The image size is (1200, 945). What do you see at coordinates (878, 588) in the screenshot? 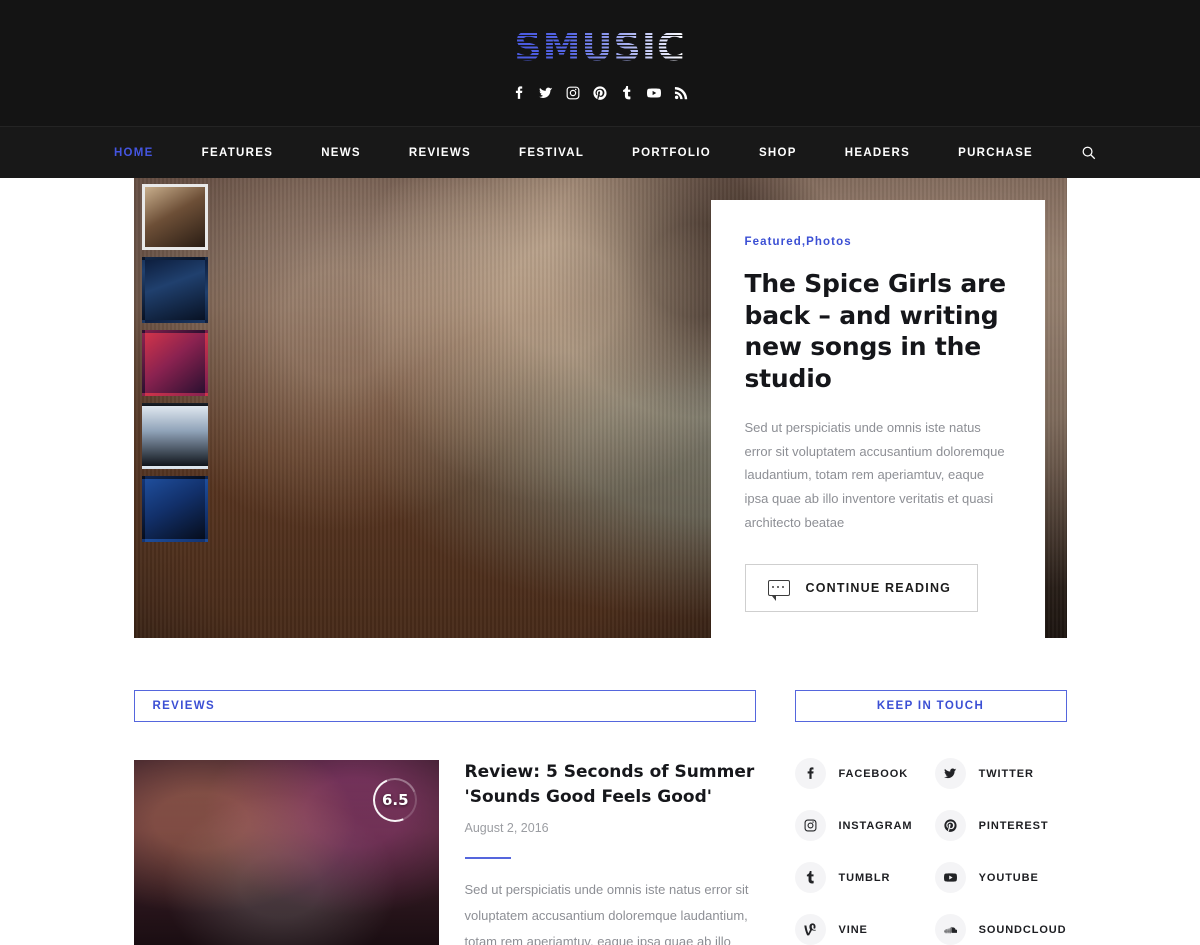
I see `continue-reading-label: CONTINUE READING` at bounding box center [878, 588].